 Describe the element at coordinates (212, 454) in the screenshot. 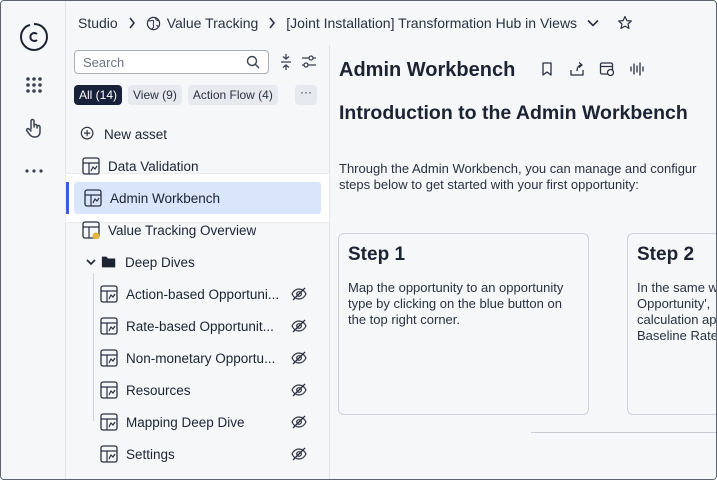

I see `tree-child-item: Settings` at that location.